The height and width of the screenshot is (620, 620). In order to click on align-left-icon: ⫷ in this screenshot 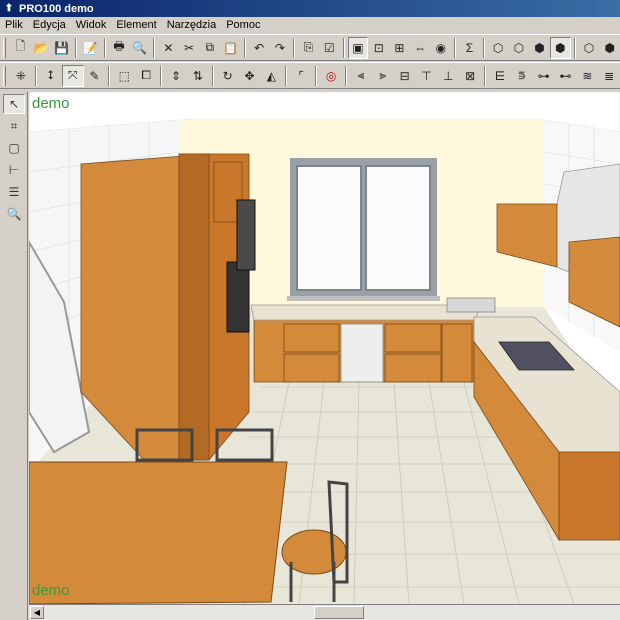, I will do `click(361, 76)`.